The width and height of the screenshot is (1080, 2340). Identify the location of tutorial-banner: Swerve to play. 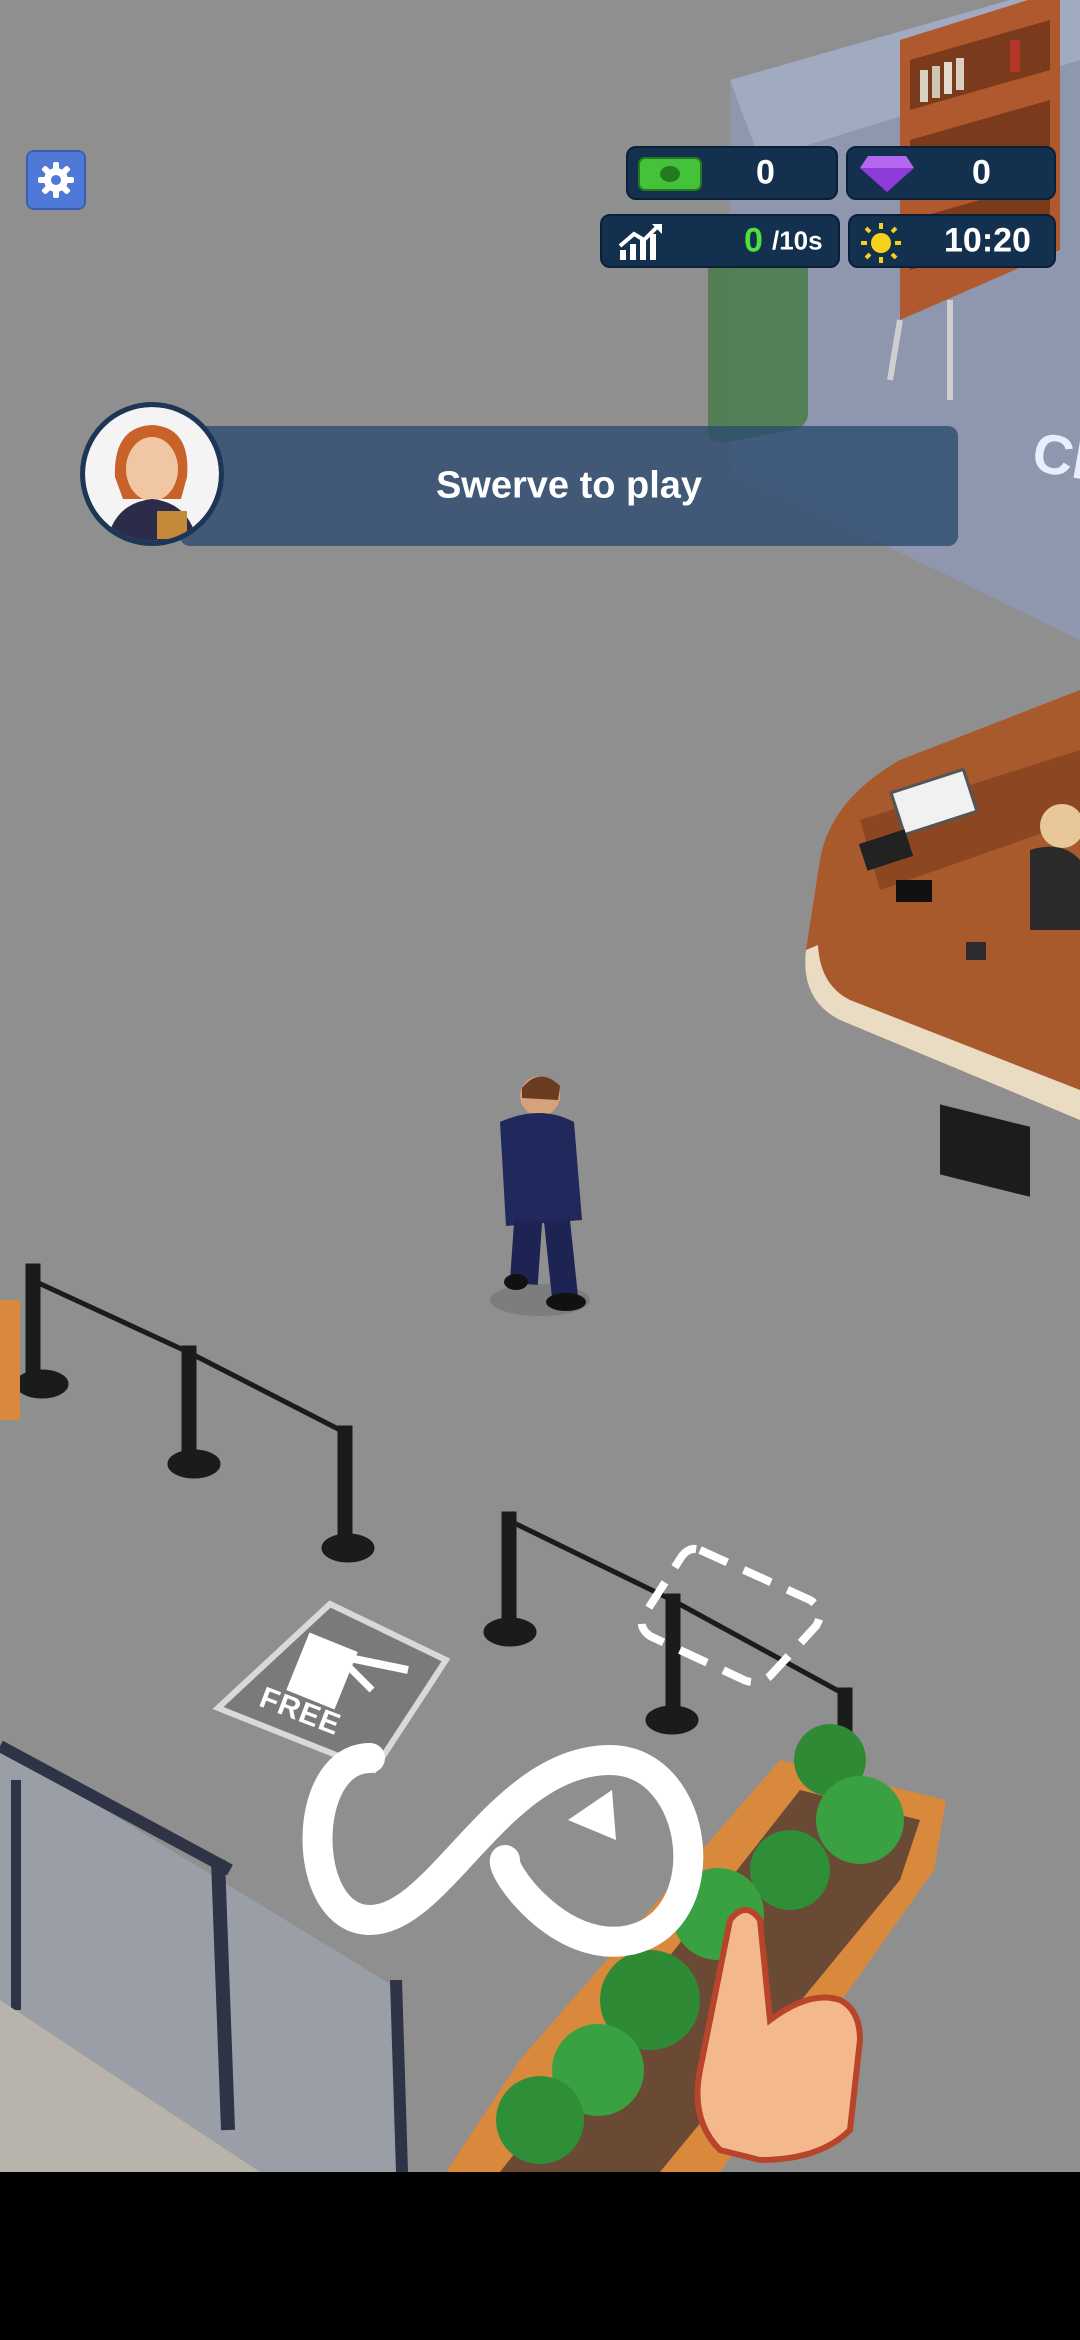
(569, 486).